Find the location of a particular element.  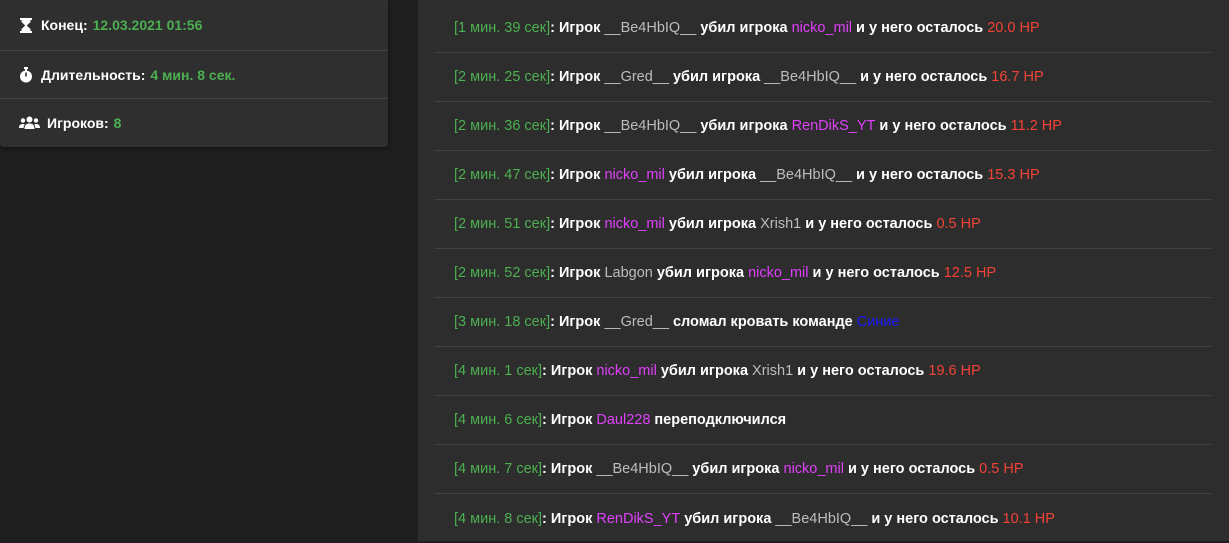

players-value: 8 is located at coordinates (117, 123).